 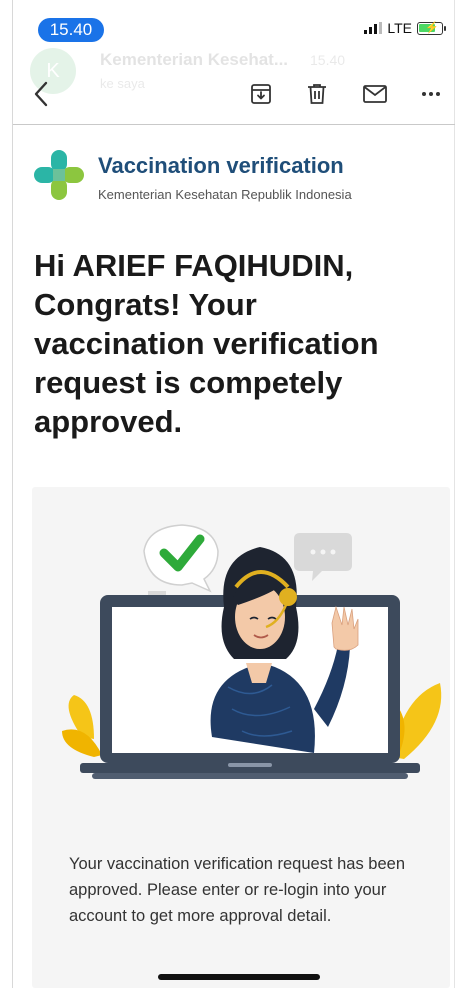 What do you see at coordinates (323, 557) in the screenshot?
I see `chat-bubble-icon` at bounding box center [323, 557].